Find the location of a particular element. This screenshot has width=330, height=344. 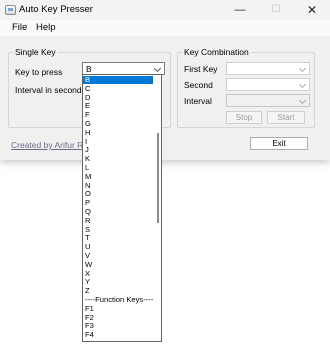

dropdown-option: G is located at coordinates (118, 124).